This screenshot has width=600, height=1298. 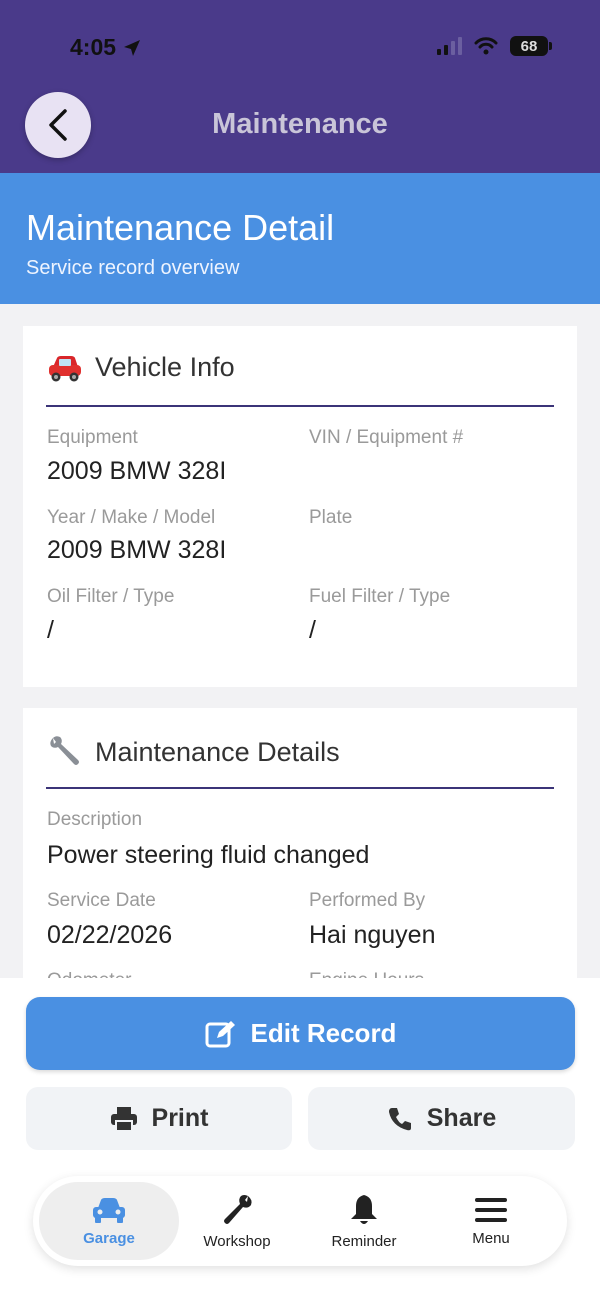 I want to click on battery-level: 68, so click(x=529, y=46).